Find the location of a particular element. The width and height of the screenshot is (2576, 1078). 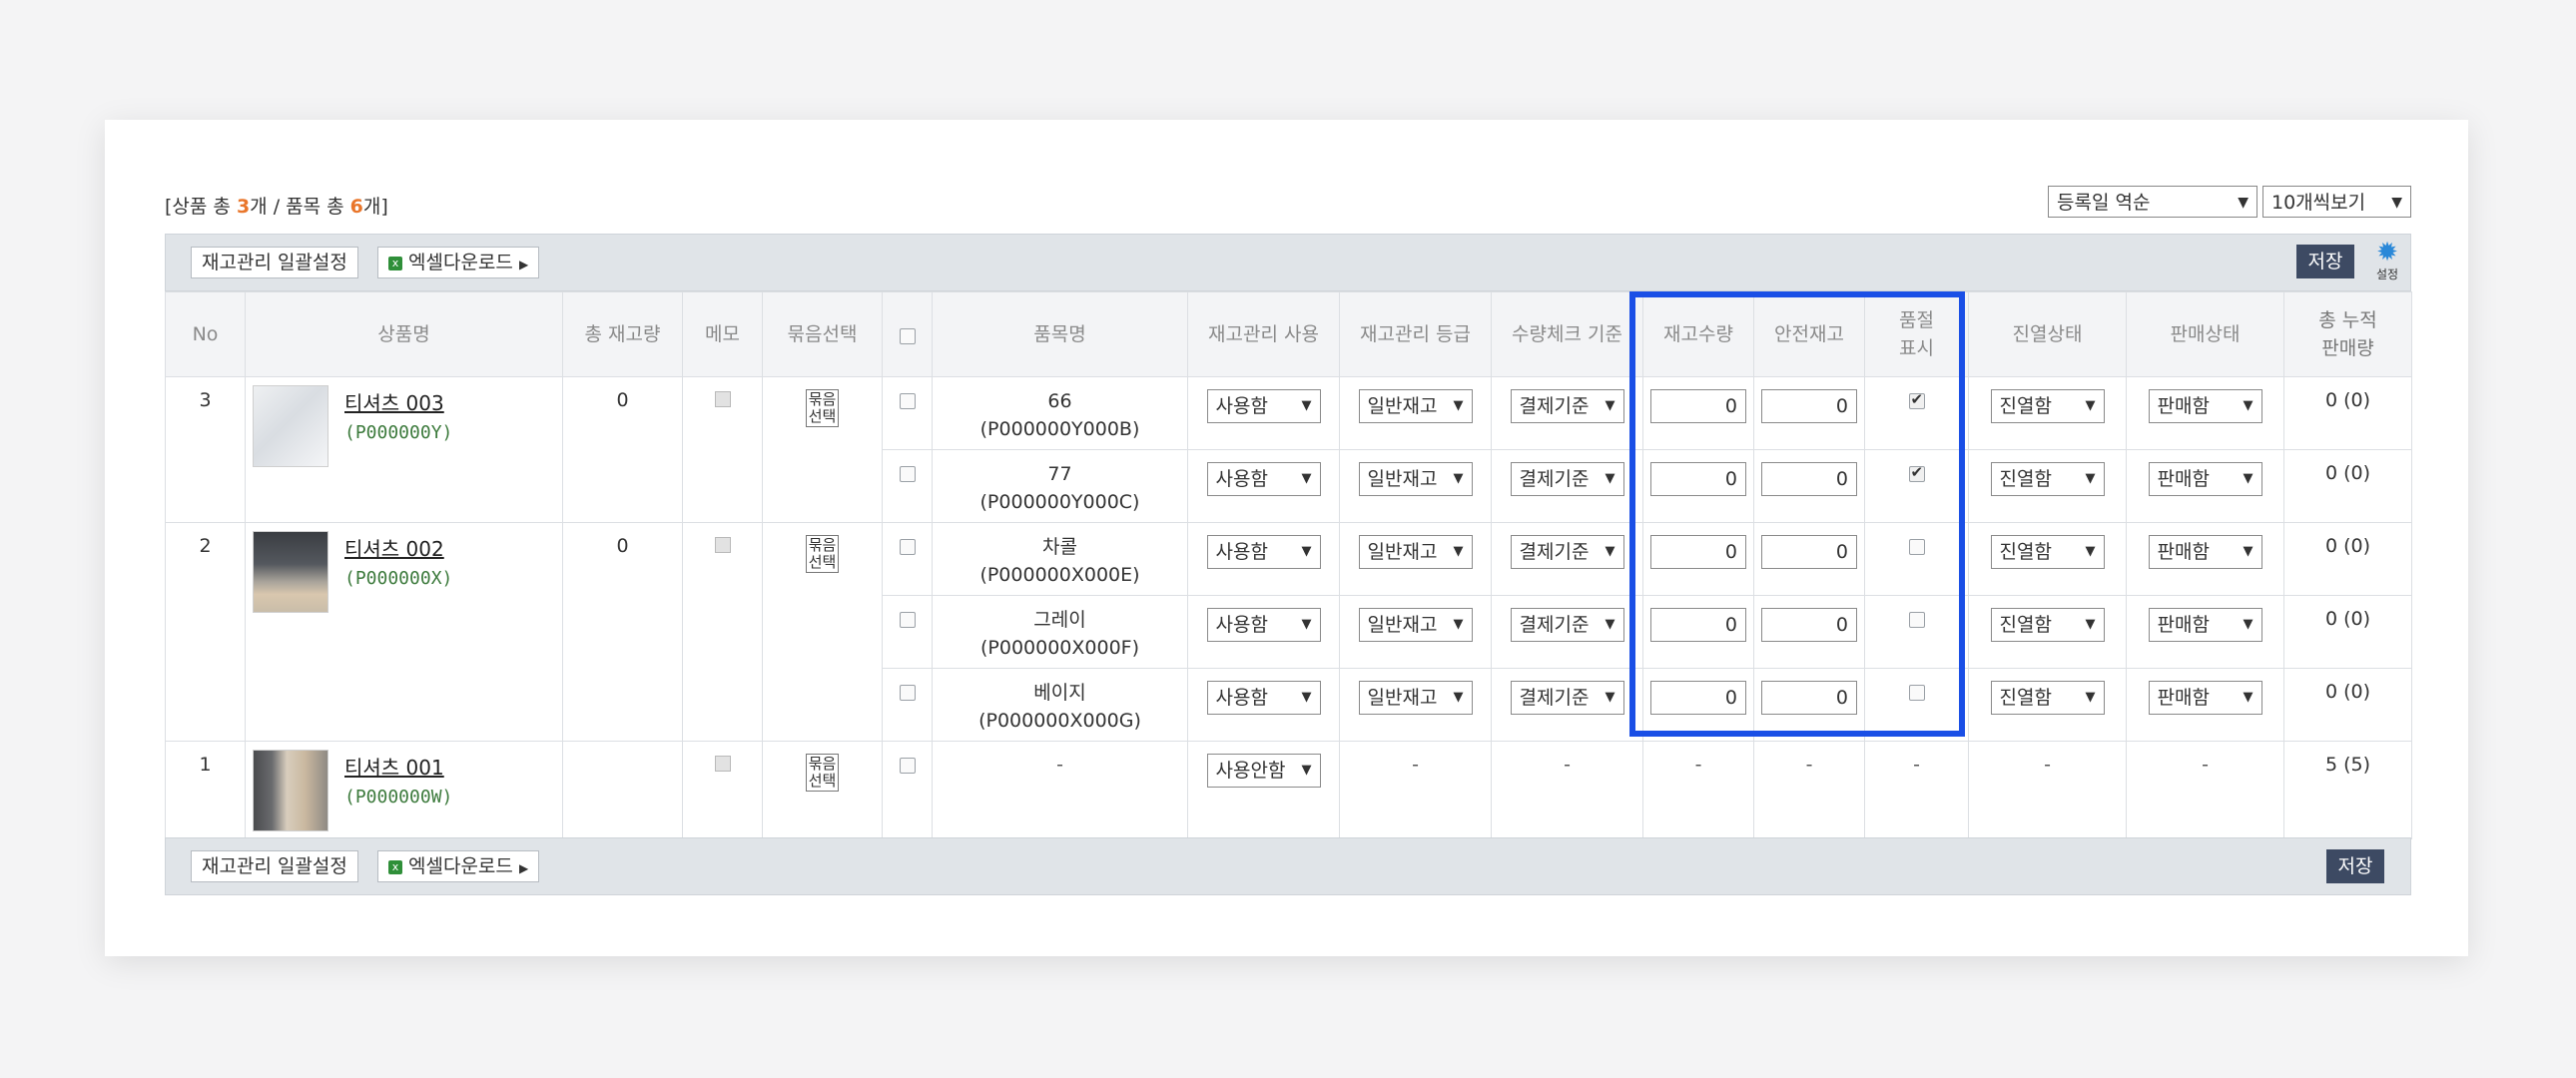

product-name-link: 티셔츠 001 is located at coordinates (394, 768).